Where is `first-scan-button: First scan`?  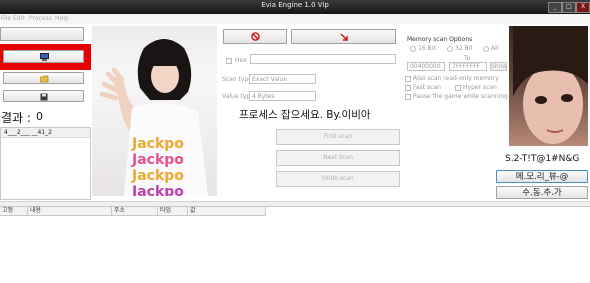 first-scan-button: First scan is located at coordinates (338, 137).